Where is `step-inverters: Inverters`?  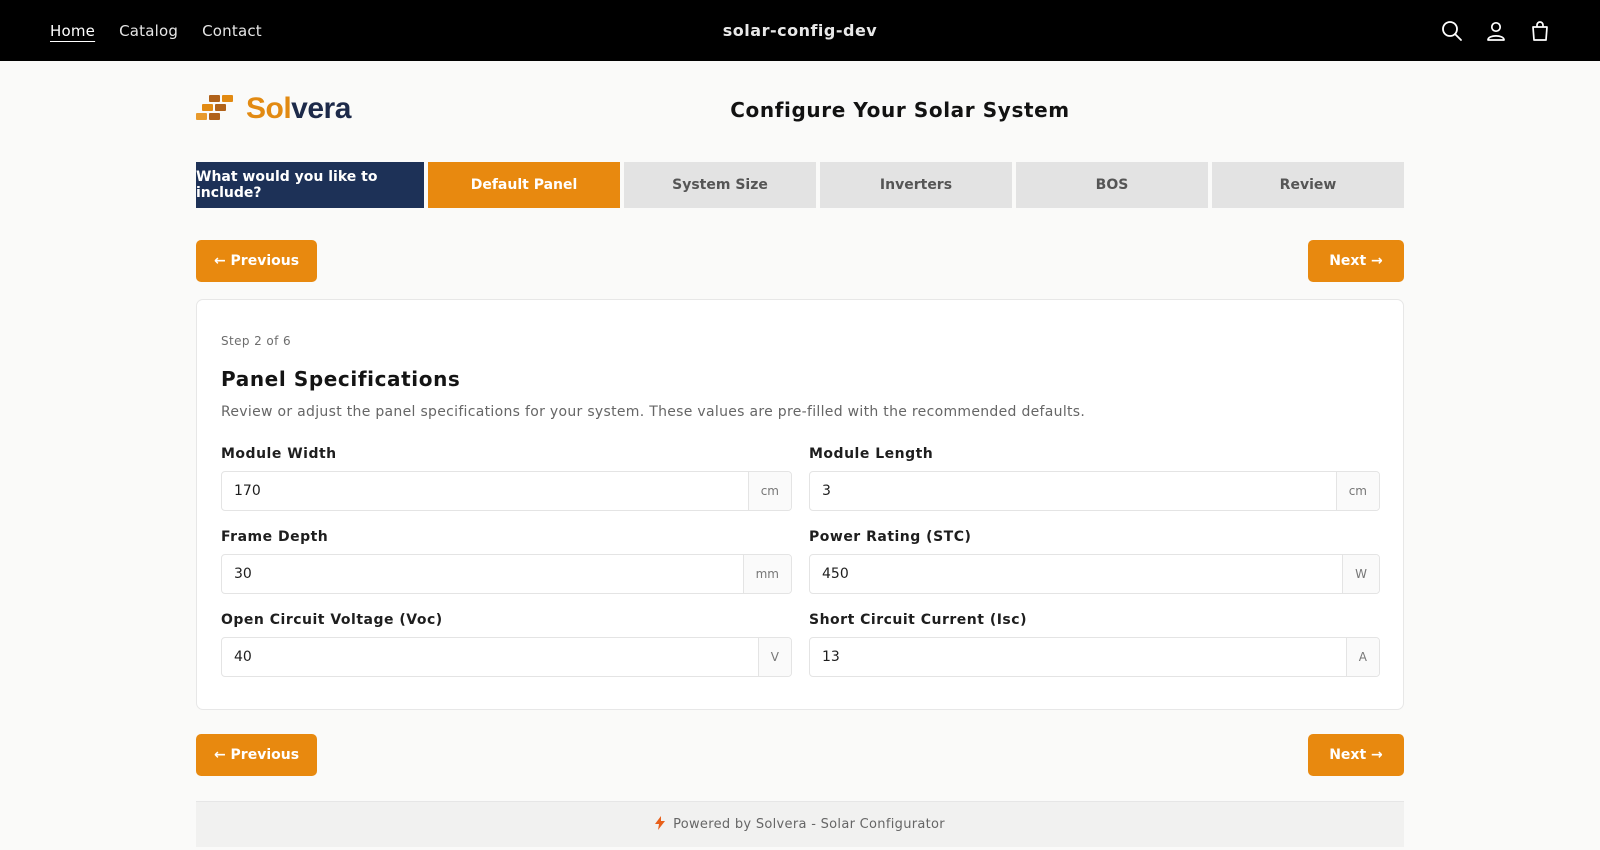 step-inverters: Inverters is located at coordinates (916, 185).